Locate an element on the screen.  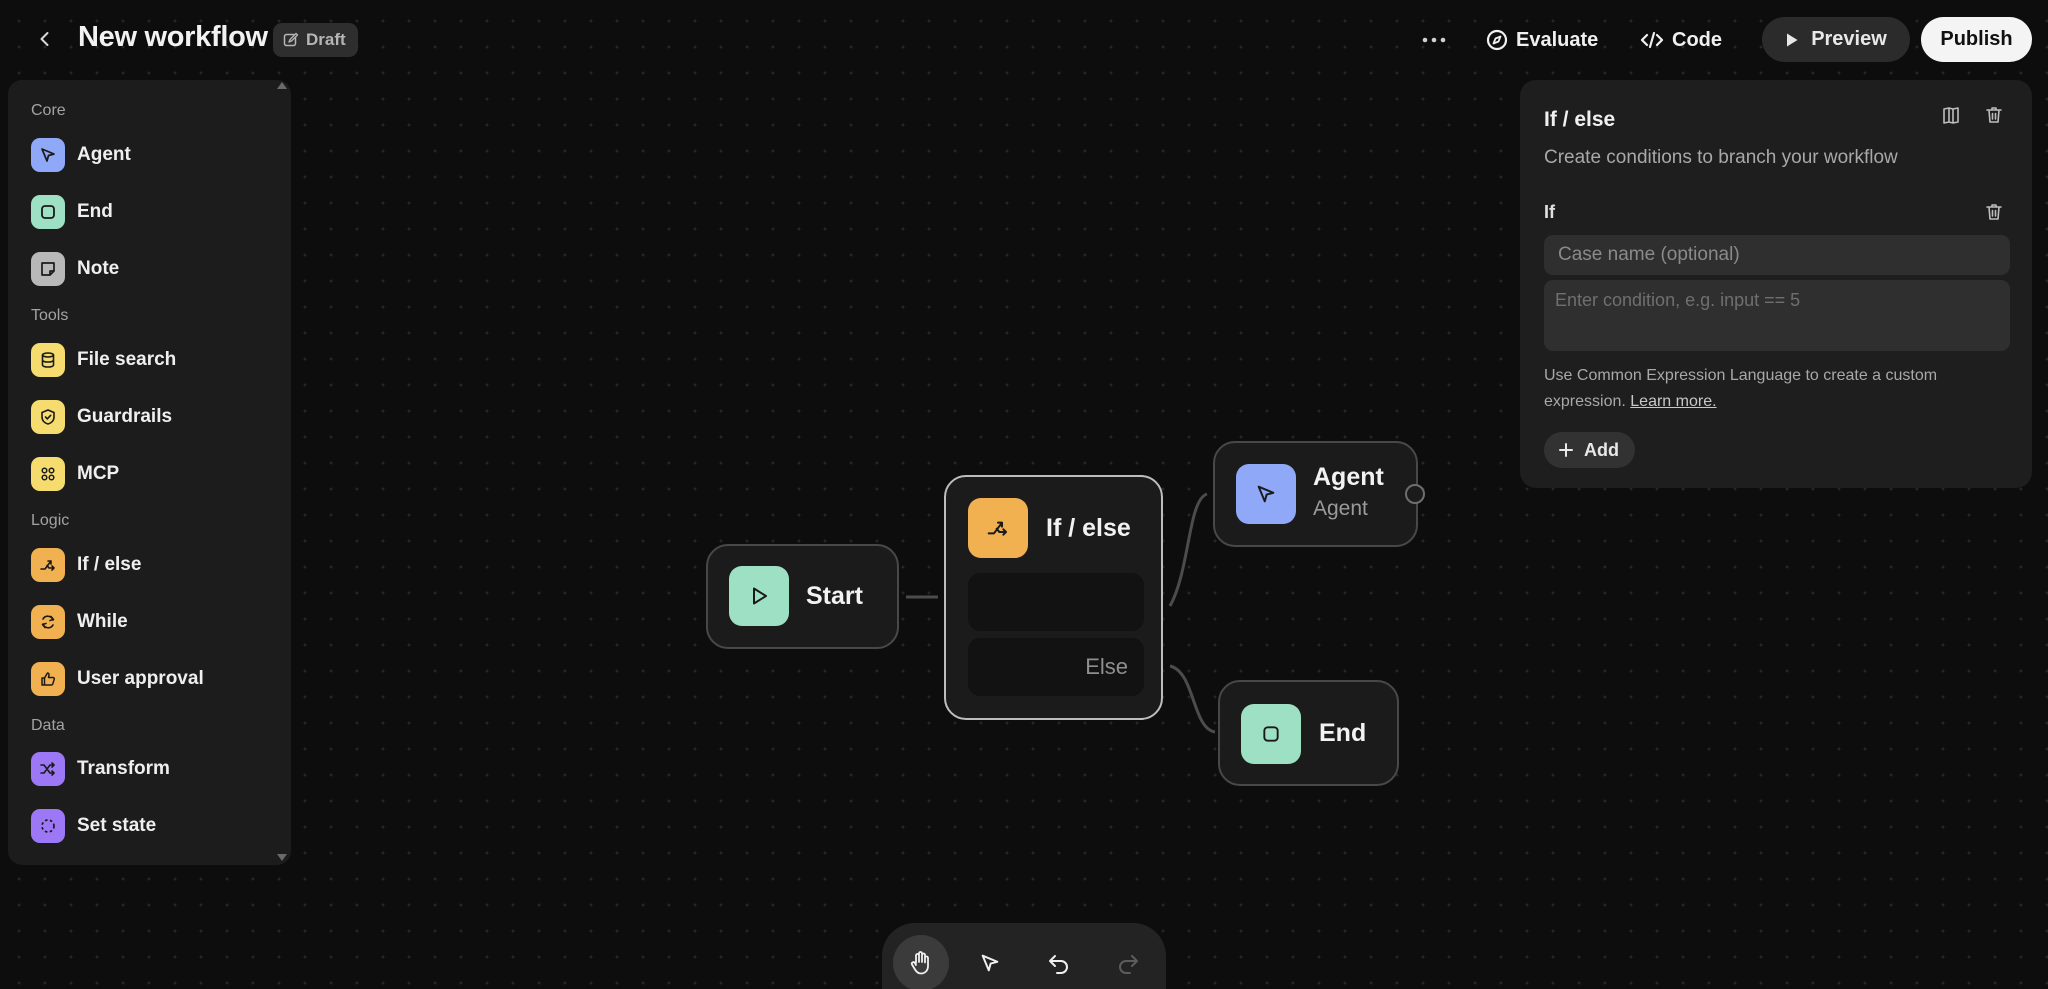
else-label: Else is located at coordinates (1106, 666).